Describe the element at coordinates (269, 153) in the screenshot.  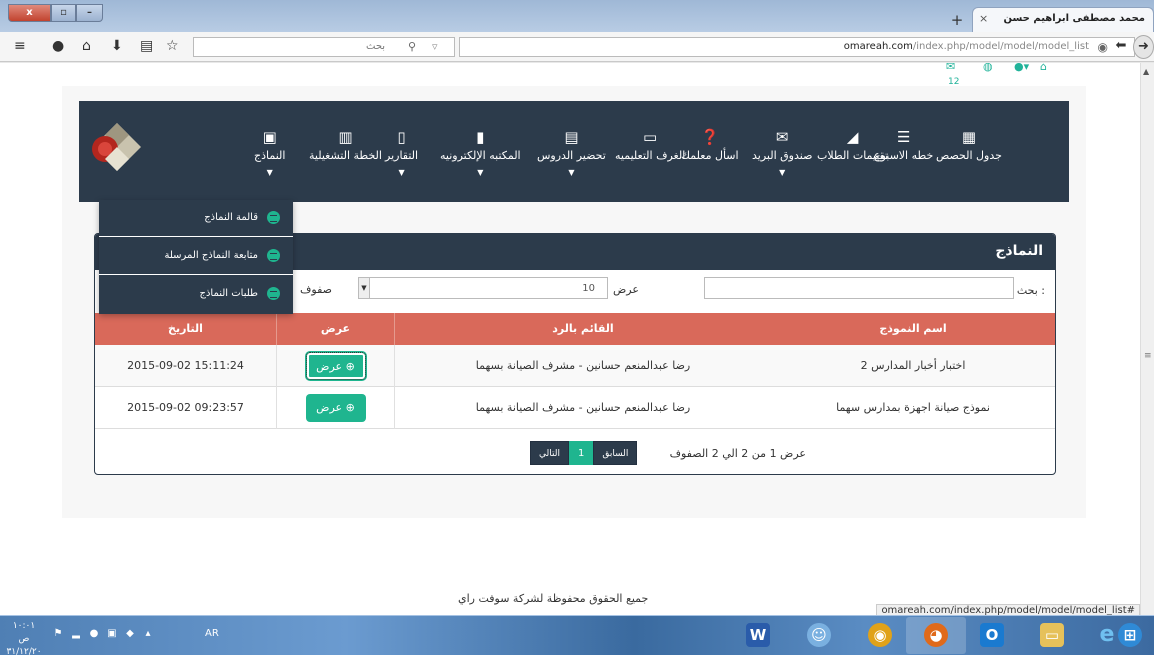
I see `nav-item-11: ▣ النماذج ▼` at that location.